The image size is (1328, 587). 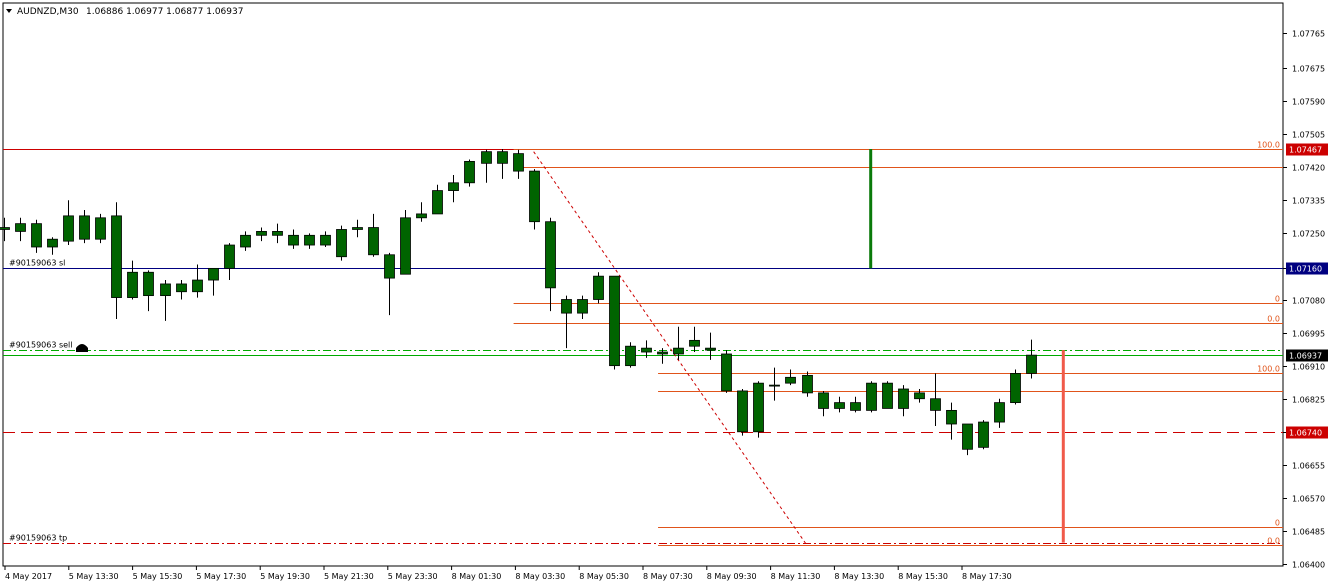 I want to click on level-left-label: #90159063 sl, so click(x=37, y=263).